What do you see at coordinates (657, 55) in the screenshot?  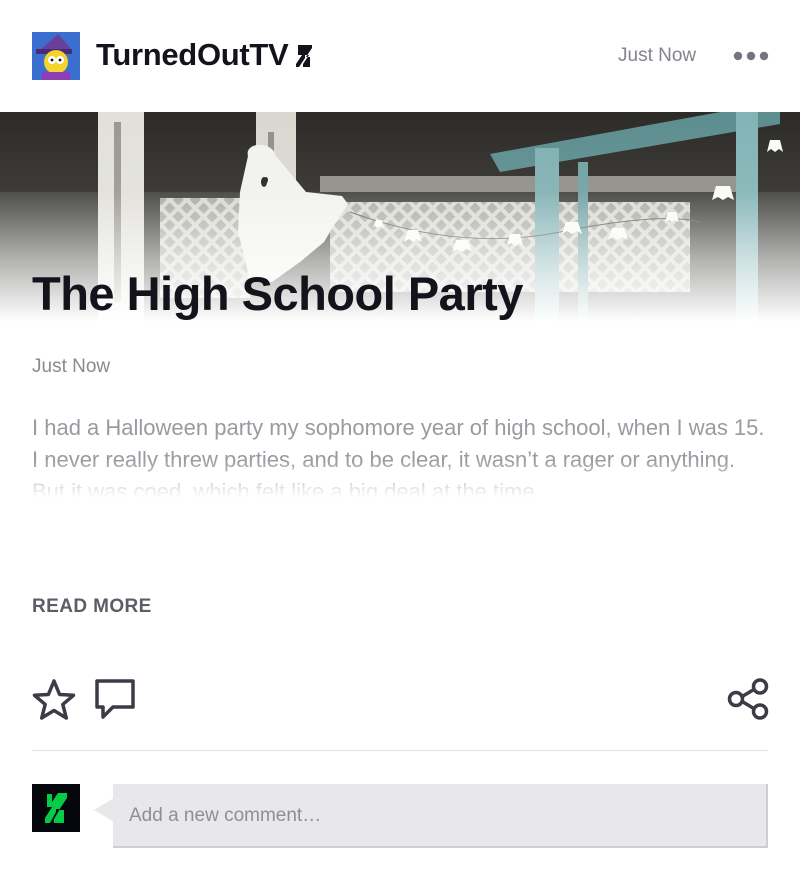 I see `header-timestamp: Just Now` at bounding box center [657, 55].